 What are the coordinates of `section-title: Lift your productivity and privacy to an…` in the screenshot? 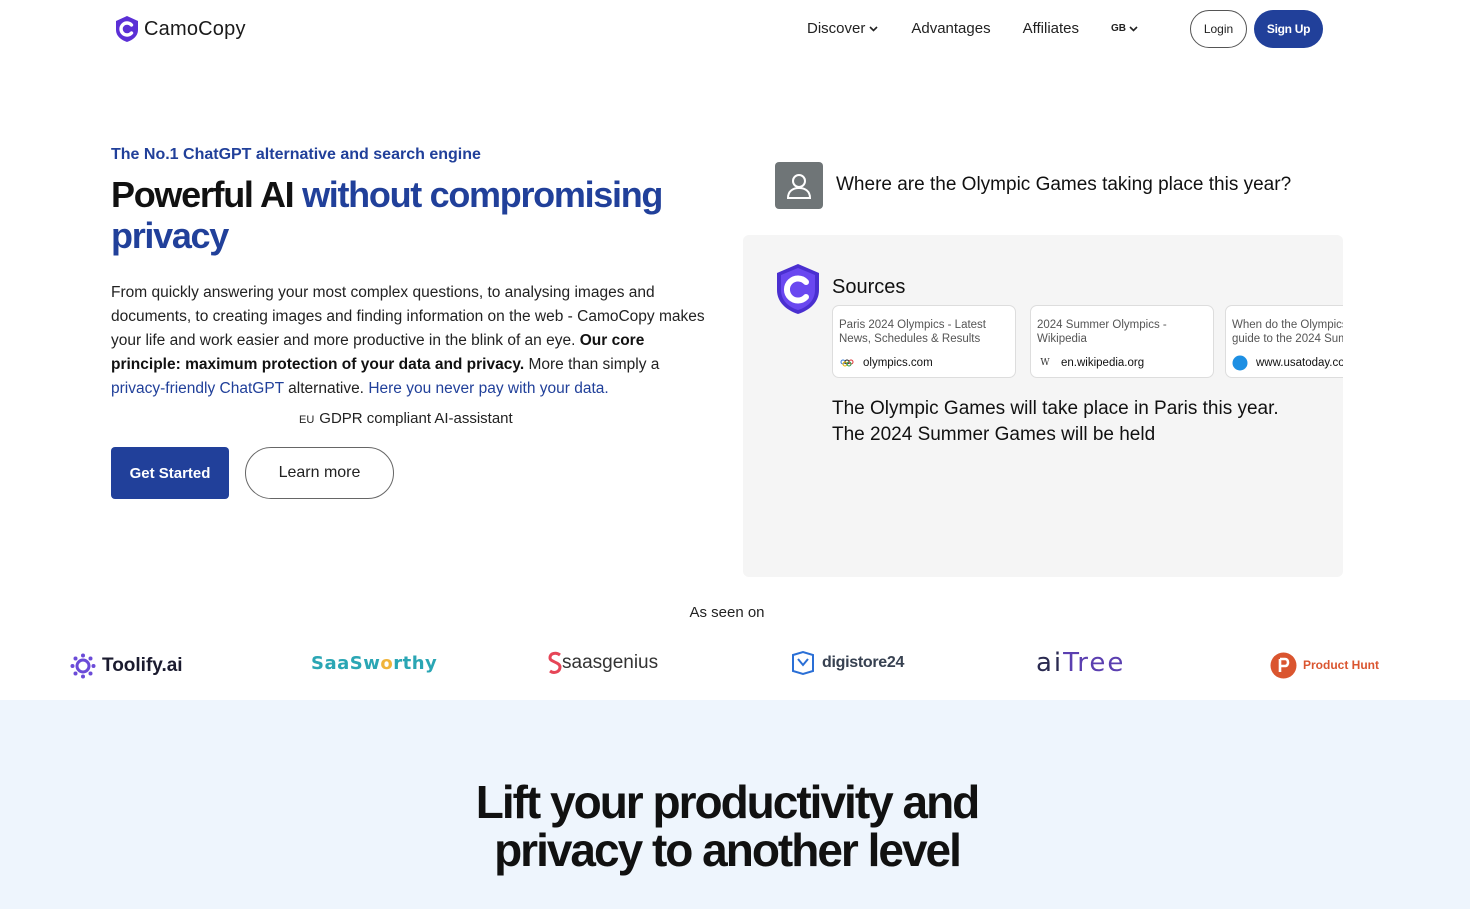 It's located at (727, 826).